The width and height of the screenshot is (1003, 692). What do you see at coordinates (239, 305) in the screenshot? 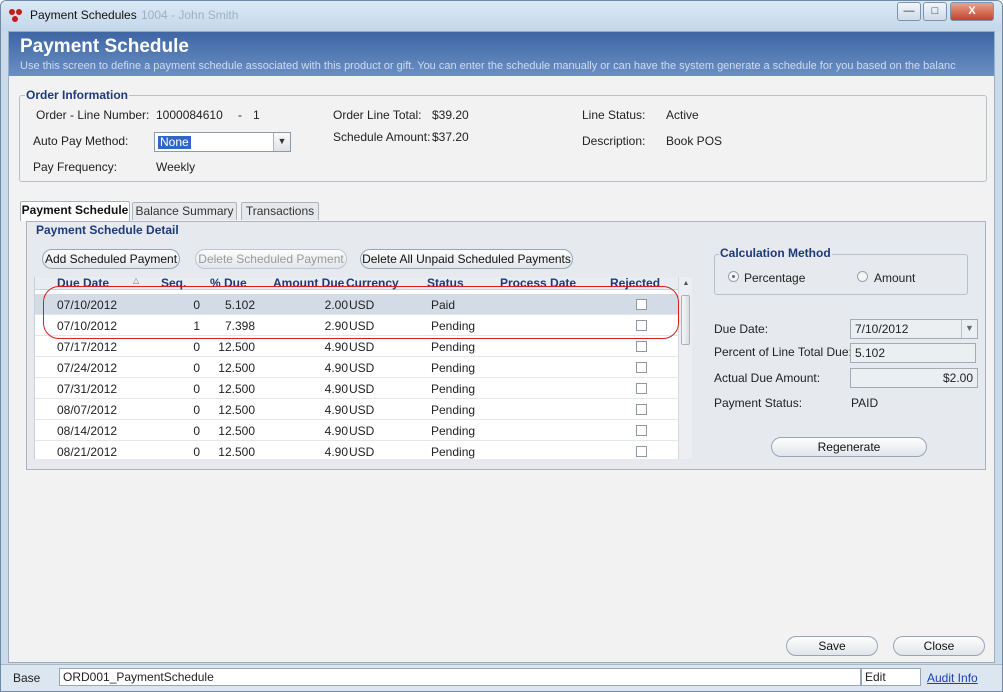
I see `cell-pct-due: 5.102` at bounding box center [239, 305].